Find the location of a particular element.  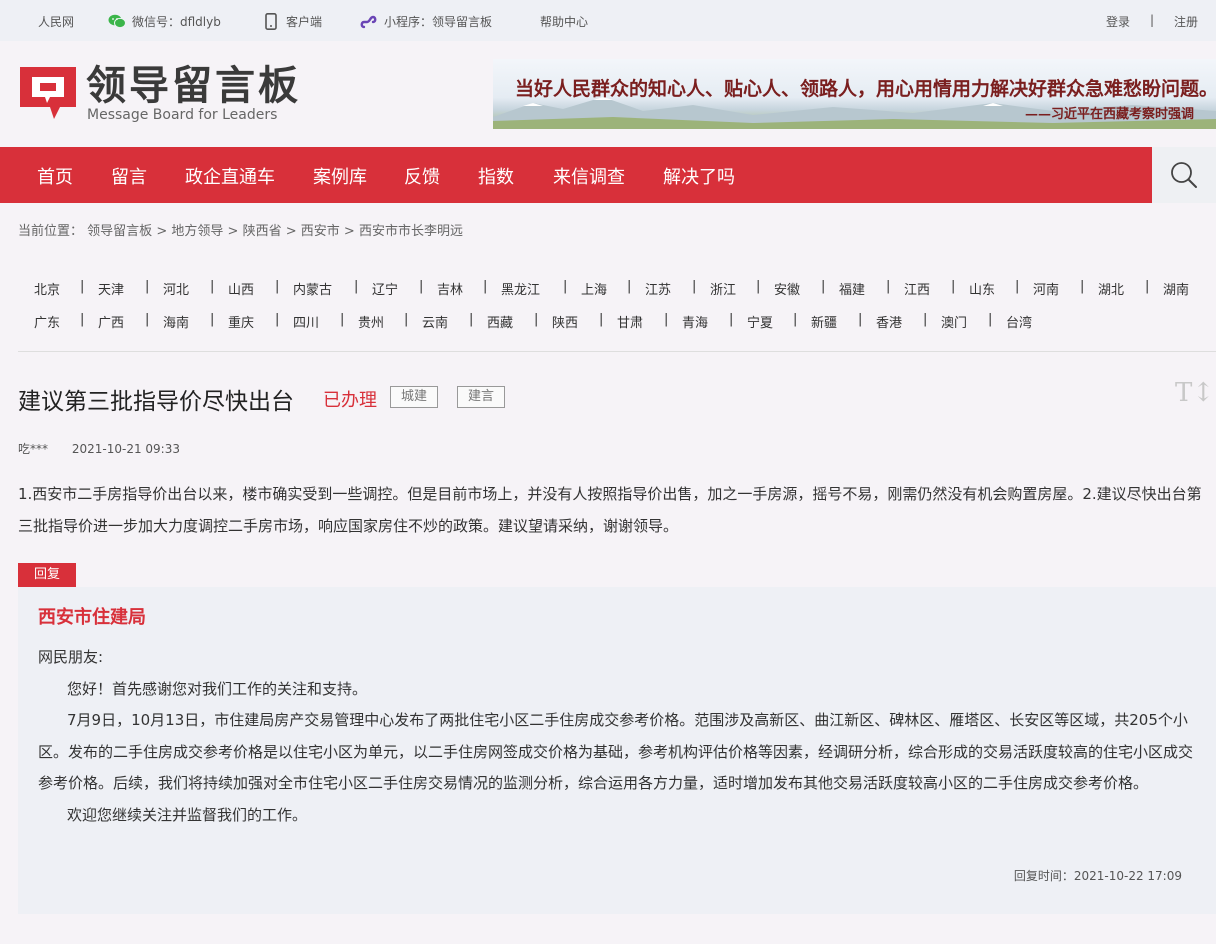

province-link: 江苏 is located at coordinates (658, 288).